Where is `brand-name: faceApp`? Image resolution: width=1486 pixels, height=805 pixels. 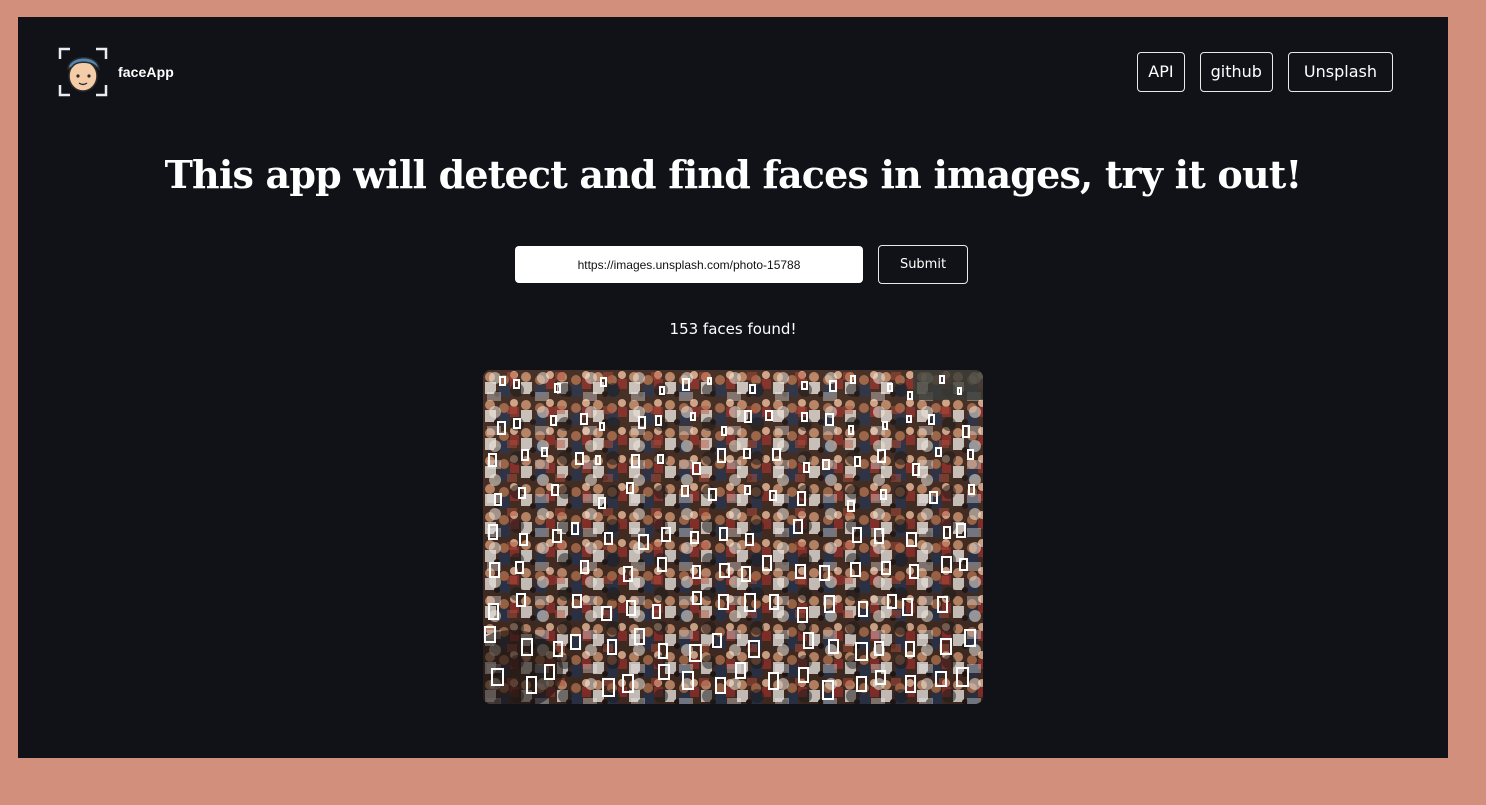 brand-name: faceApp is located at coordinates (146, 72).